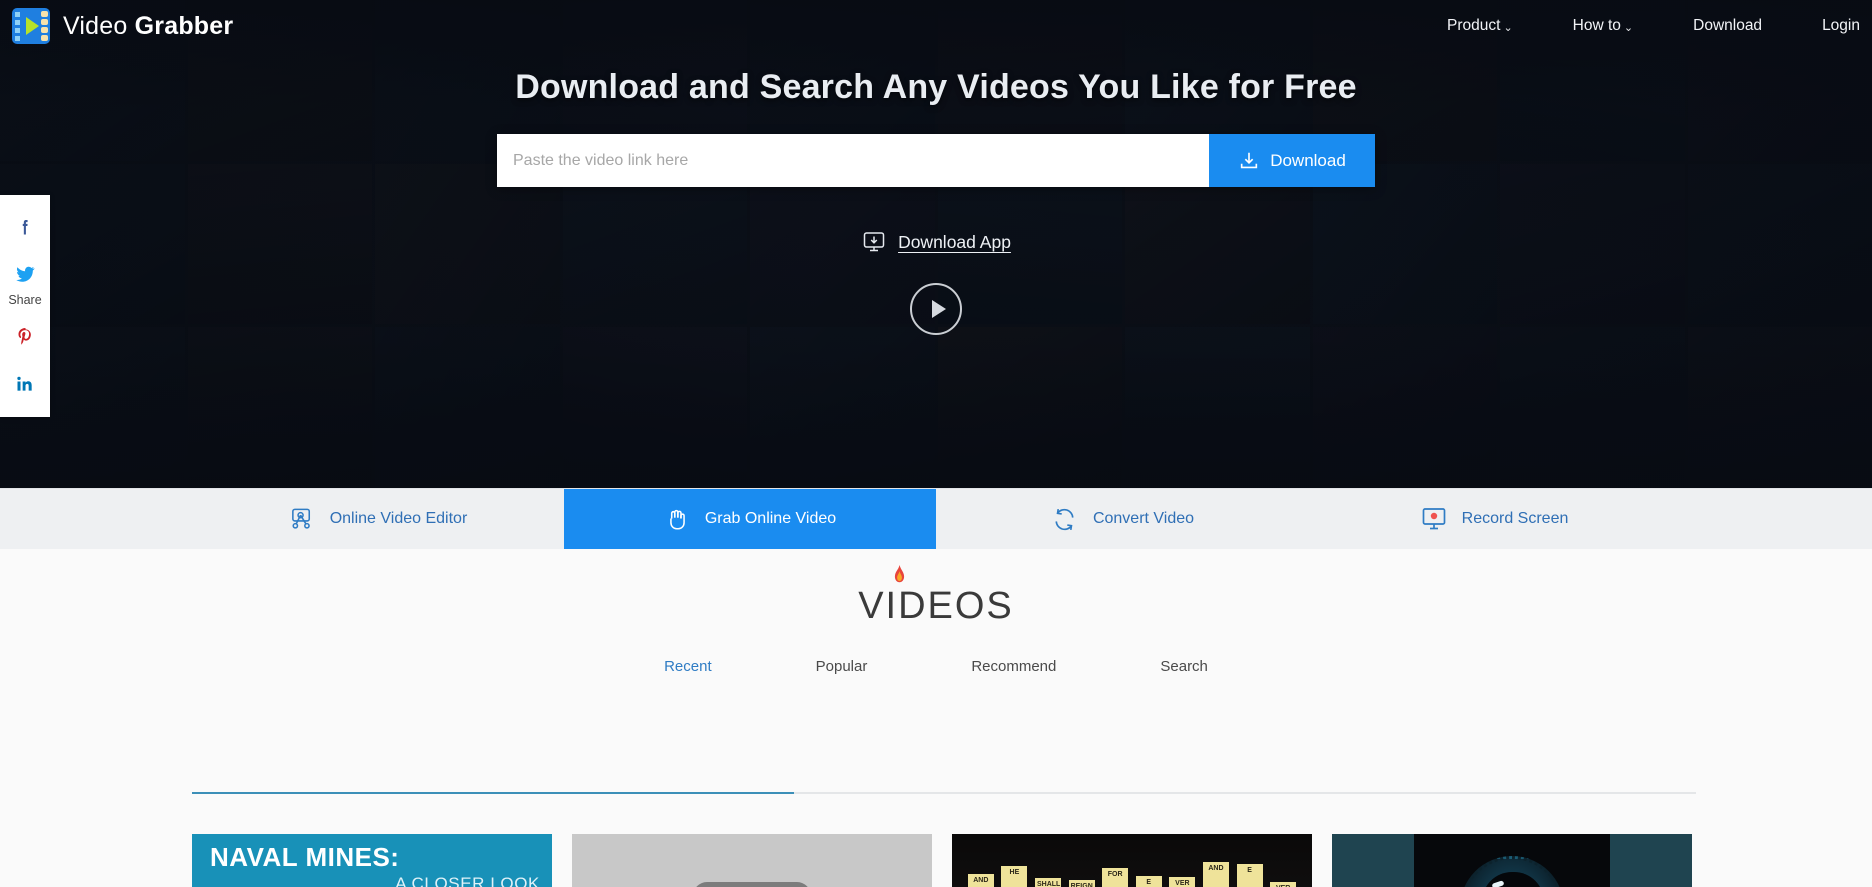 Image resolution: width=1872 pixels, height=887 pixels. I want to click on tool-tab-grab-online-video: Grab Online Video, so click(750, 519).